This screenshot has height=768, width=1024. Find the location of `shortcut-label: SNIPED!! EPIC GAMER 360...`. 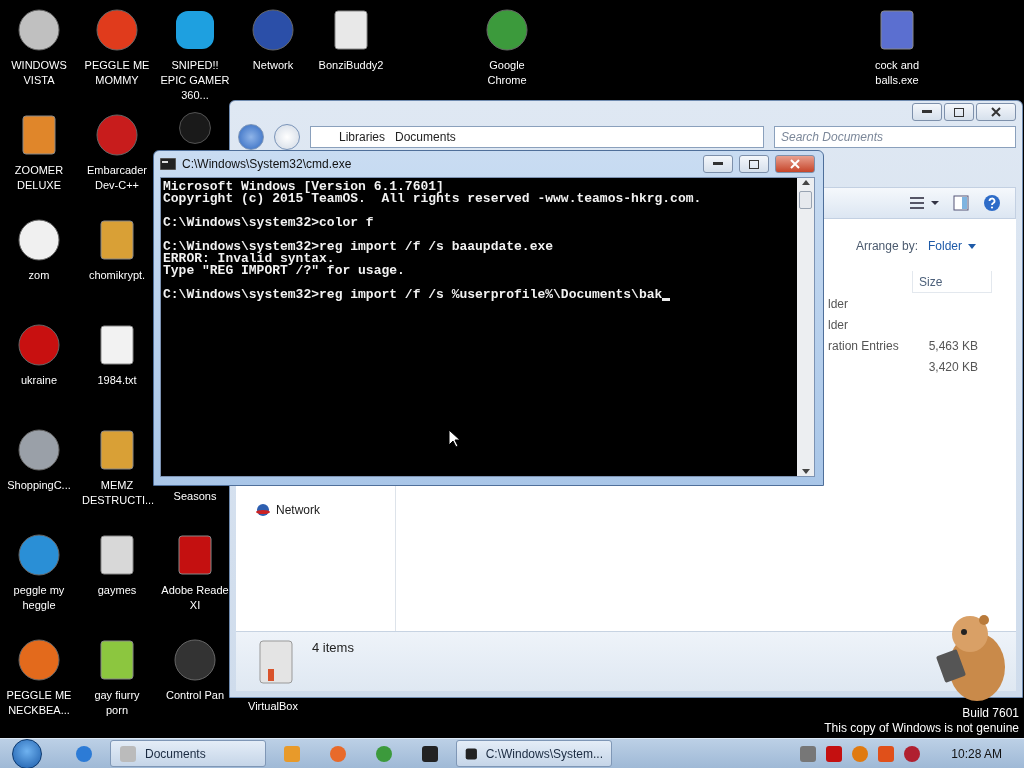

shortcut-label: SNIPED!! EPIC GAMER 360... is located at coordinates (195, 80).